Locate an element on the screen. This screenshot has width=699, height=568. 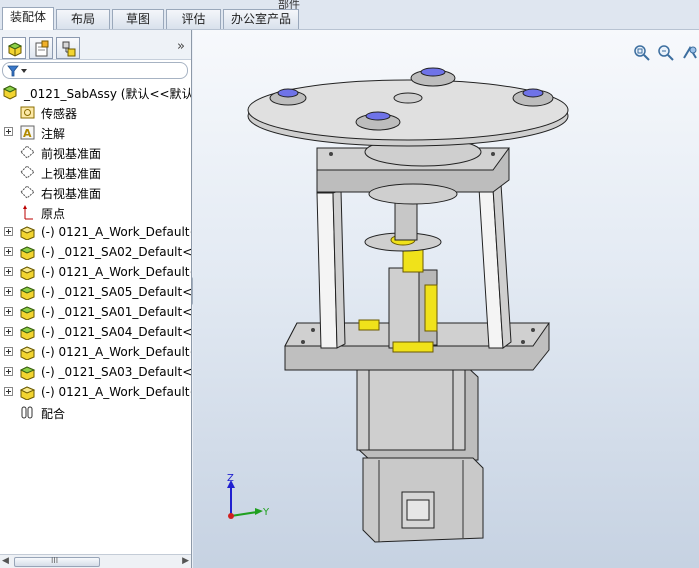
sensor-folder-icon is located at coordinates (27, 112).